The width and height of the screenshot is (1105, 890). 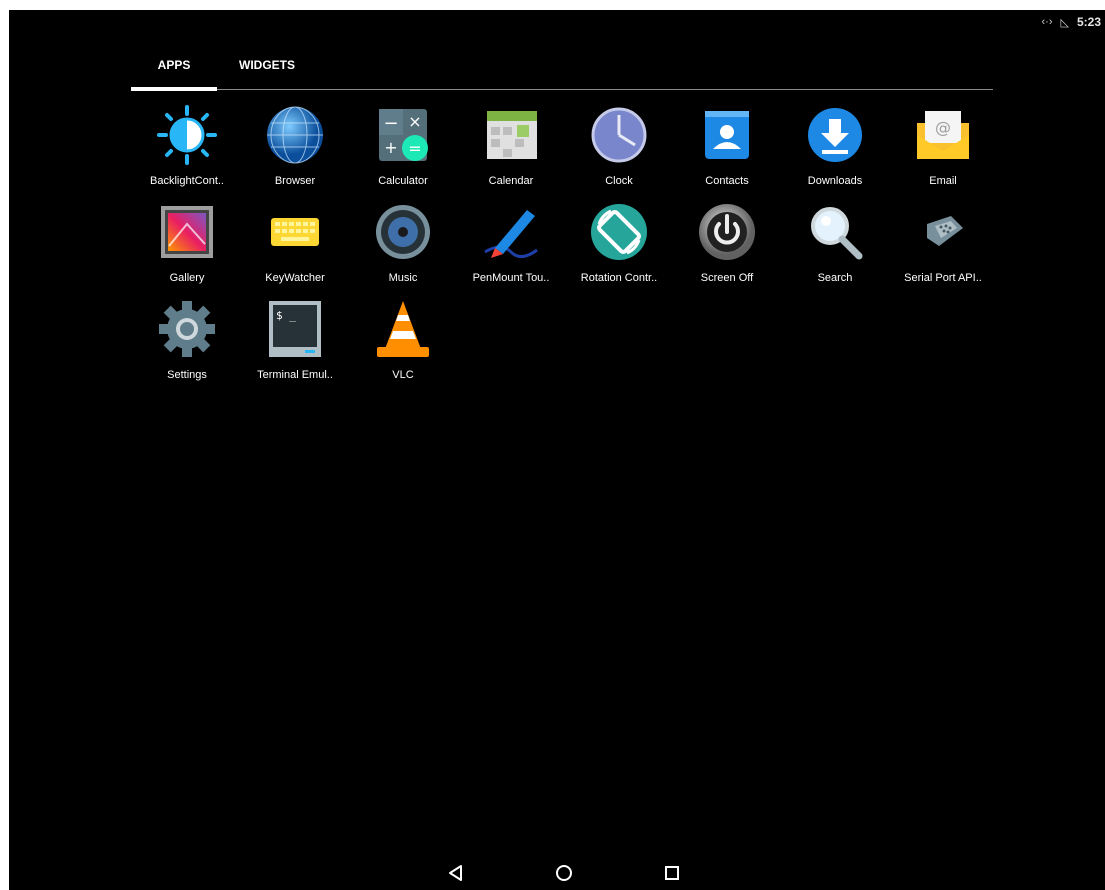 I want to click on app-download: Downloads, so click(x=835, y=153).